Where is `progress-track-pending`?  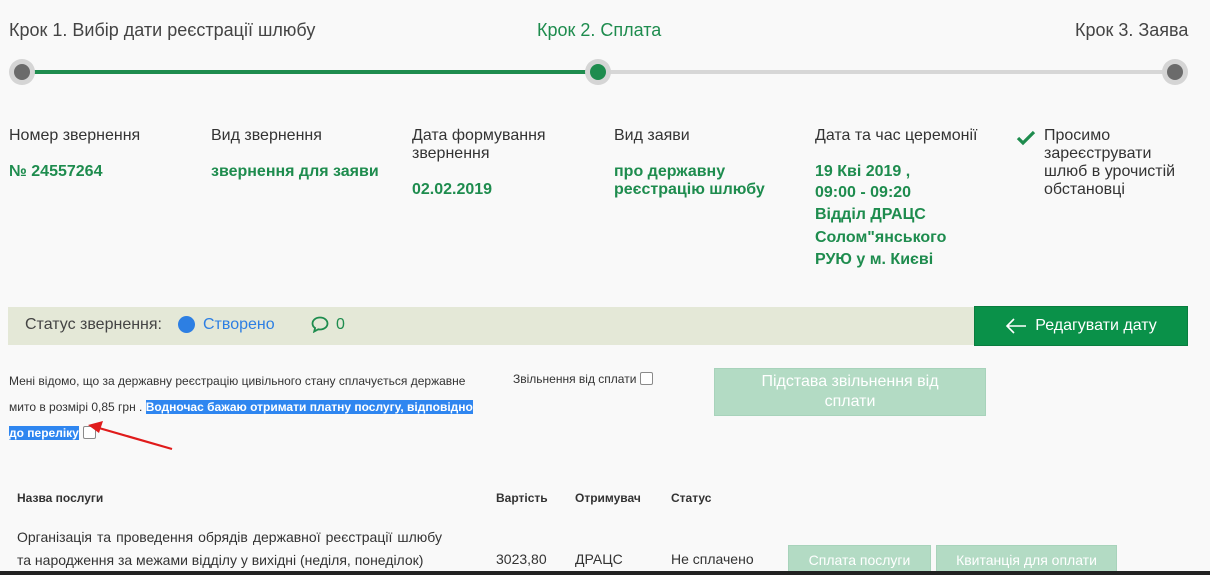 progress-track-pending is located at coordinates (887, 72).